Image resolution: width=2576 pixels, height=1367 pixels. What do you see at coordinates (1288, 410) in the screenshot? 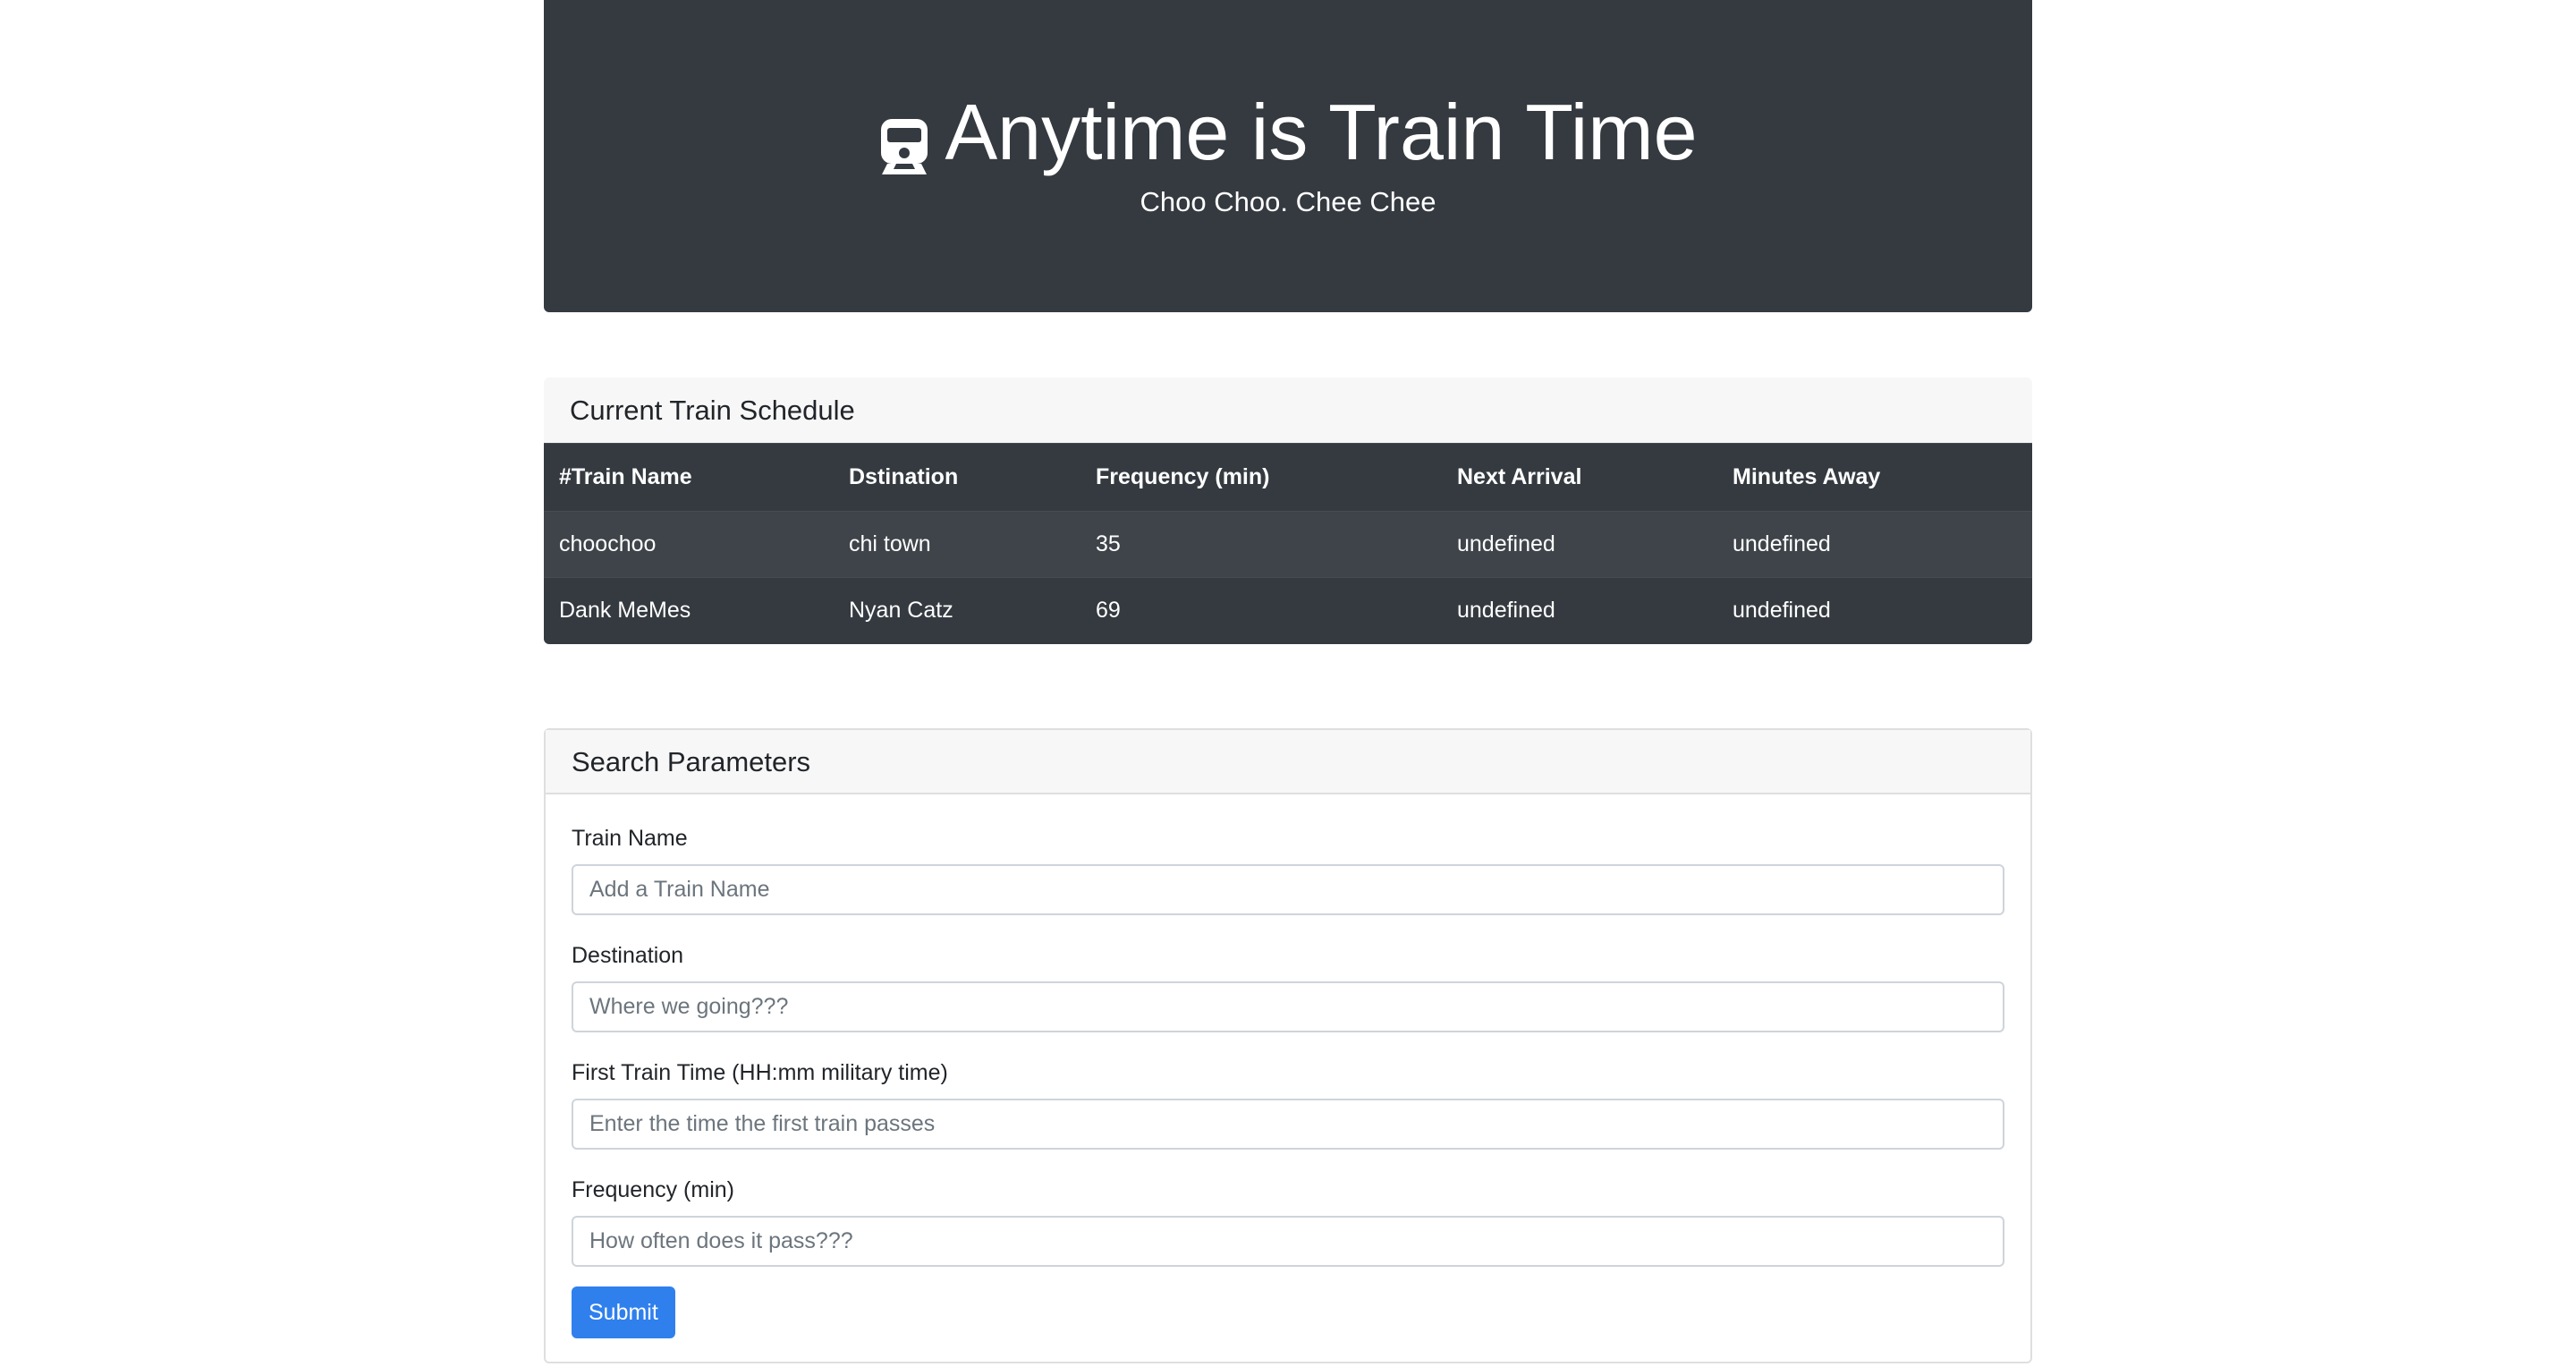
I see `schedule-heading: Current Train Schedule` at bounding box center [1288, 410].